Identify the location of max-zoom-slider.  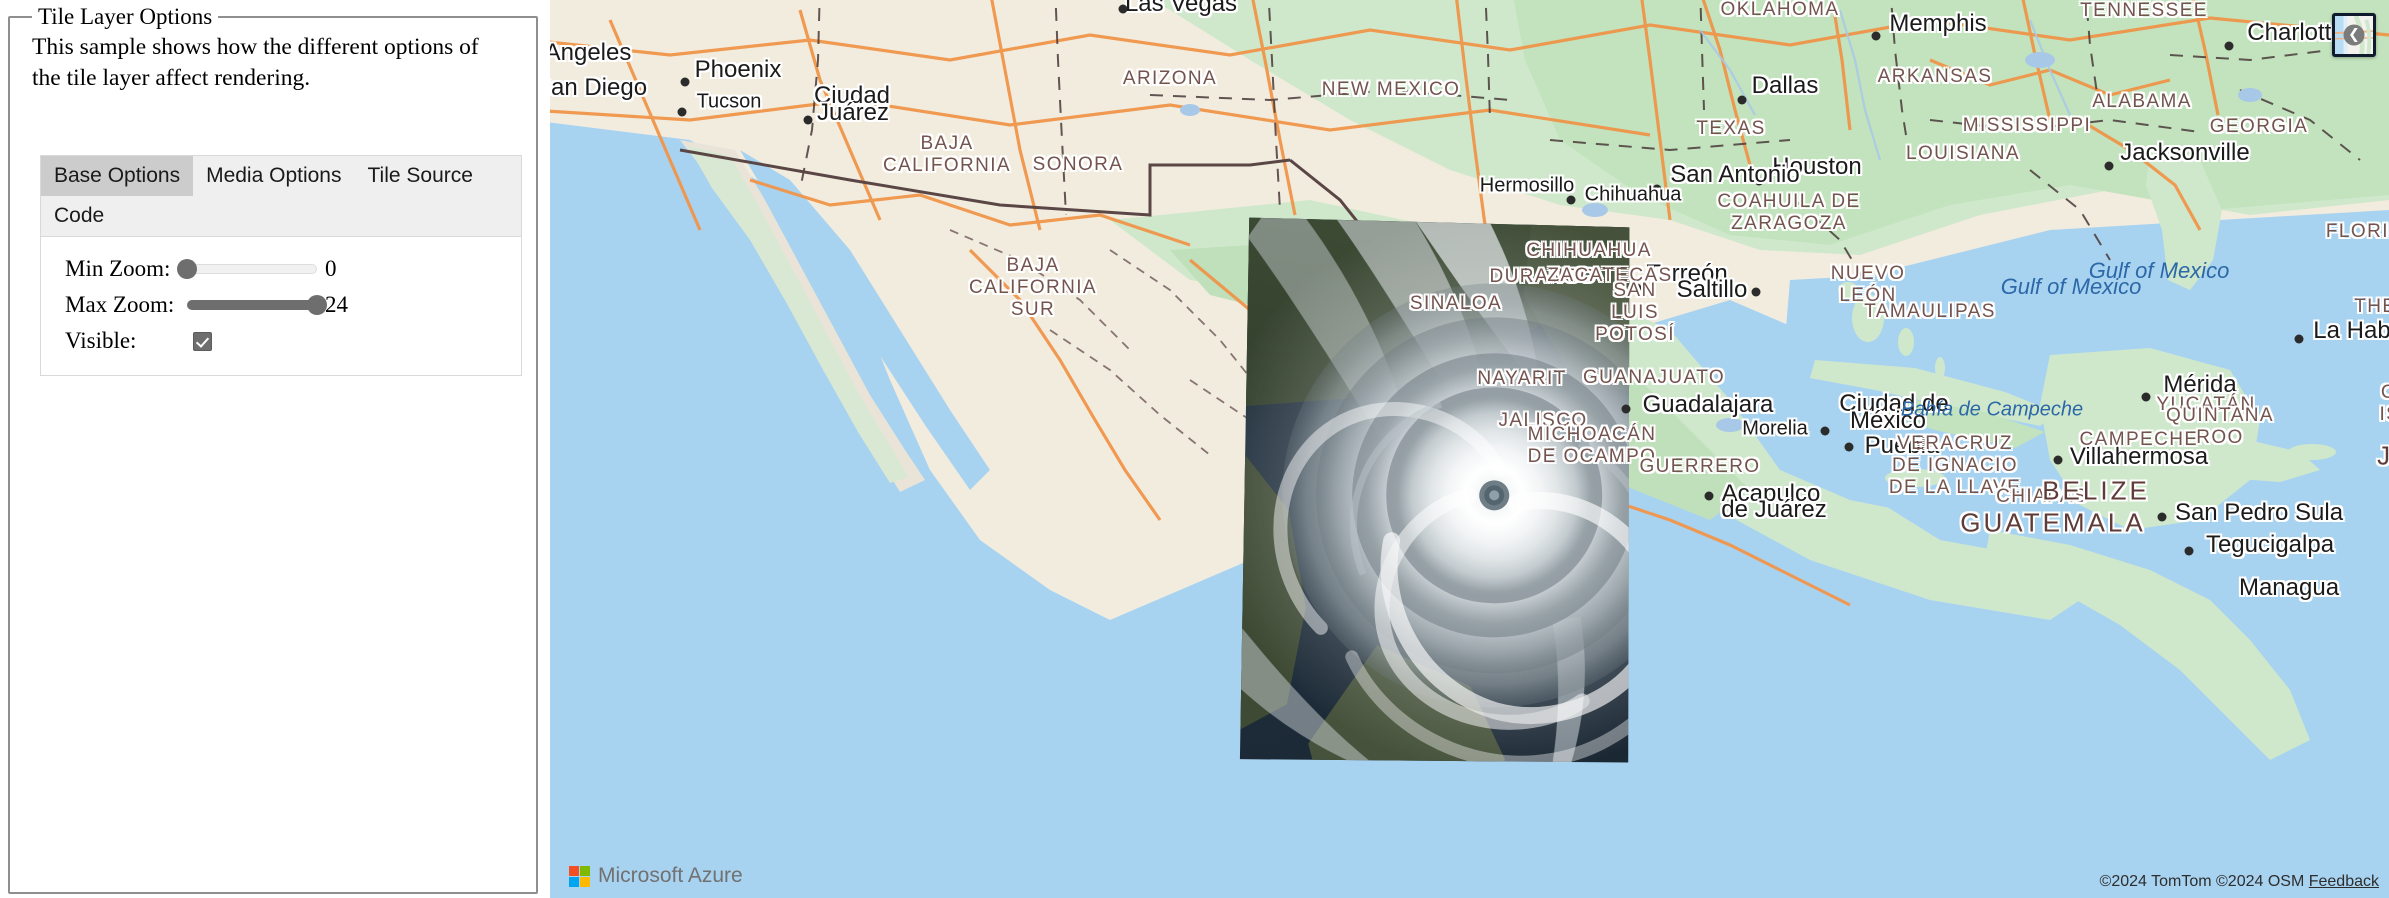
(257, 305).